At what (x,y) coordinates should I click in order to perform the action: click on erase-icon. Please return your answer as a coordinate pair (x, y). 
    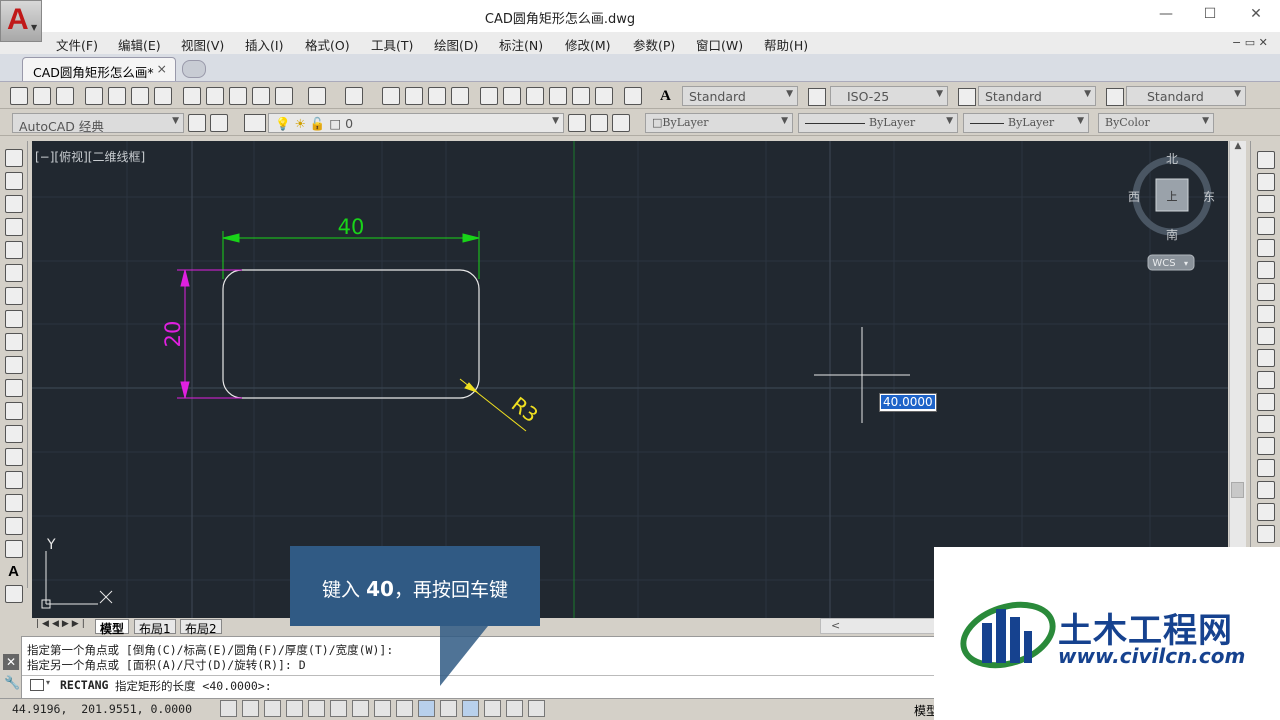
    Looking at the image, I should click on (1265, 160).